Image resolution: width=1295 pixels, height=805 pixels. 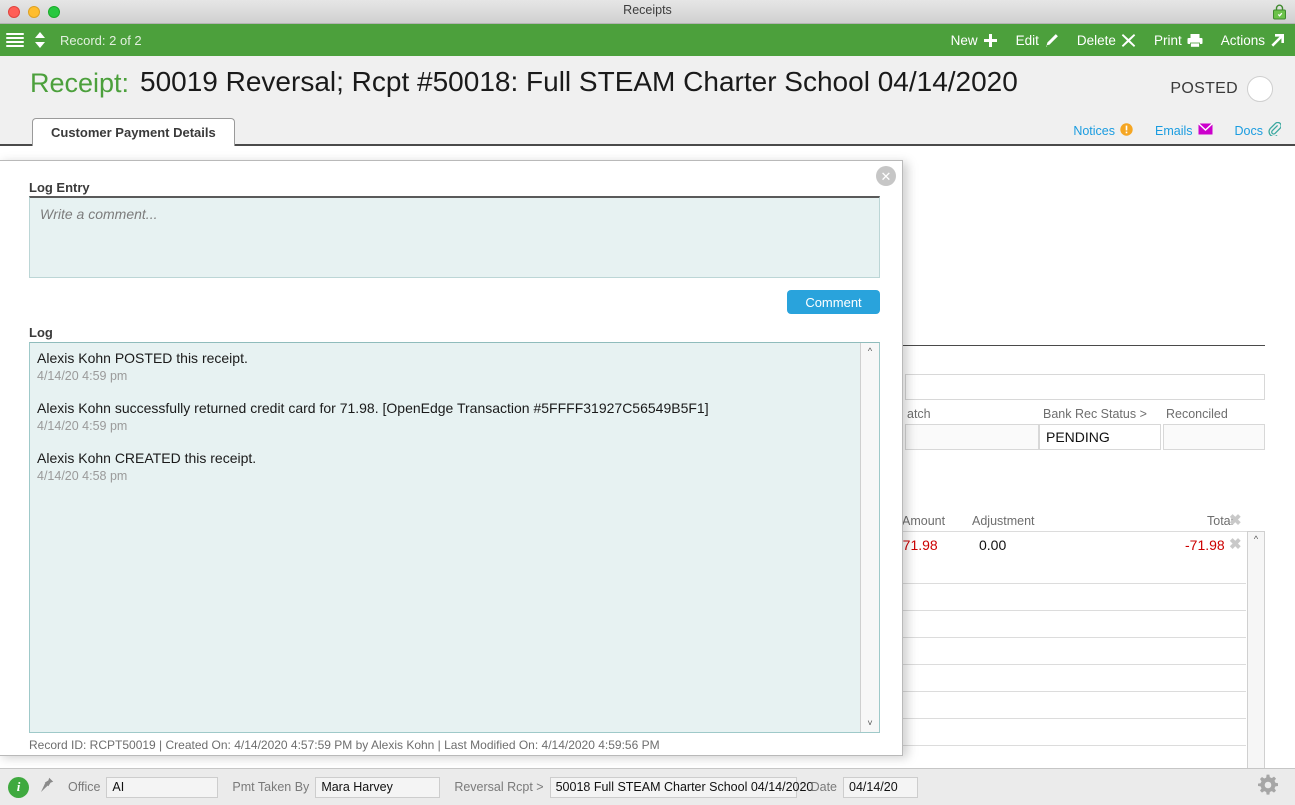 What do you see at coordinates (1167, 40) in the screenshot?
I see `print-button-label: Print` at bounding box center [1167, 40].